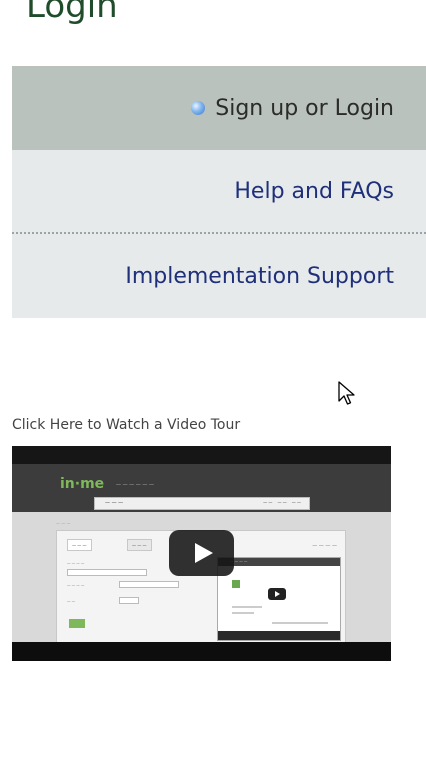 The height and width of the screenshot is (773, 426). I want to click on thumbnail-nav: — — — — — —, so click(135, 485).